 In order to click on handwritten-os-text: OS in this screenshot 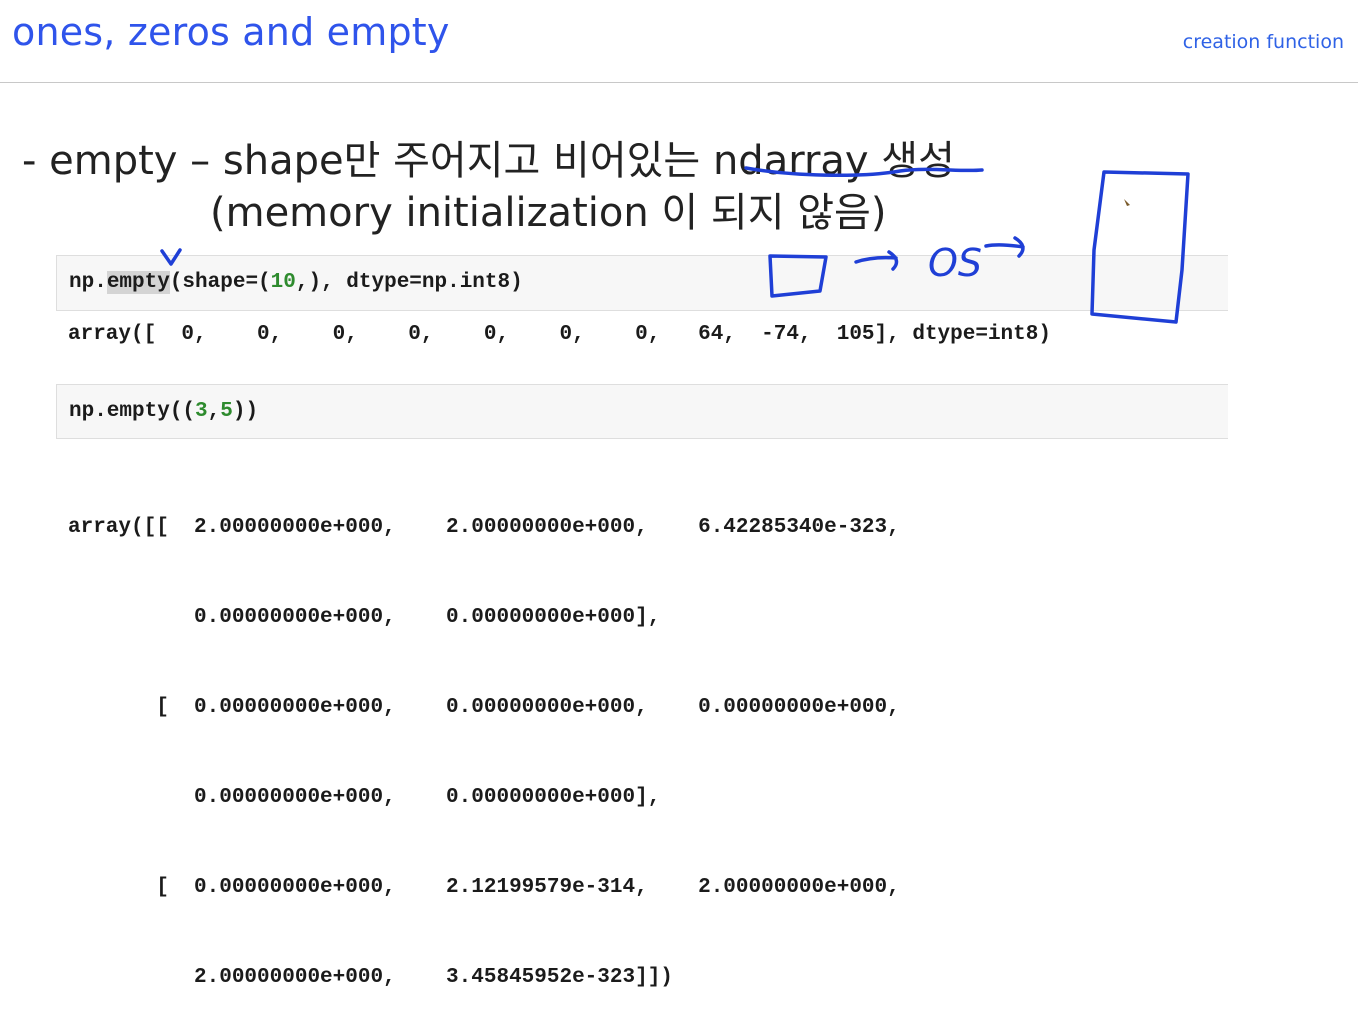, I will do `click(955, 263)`.